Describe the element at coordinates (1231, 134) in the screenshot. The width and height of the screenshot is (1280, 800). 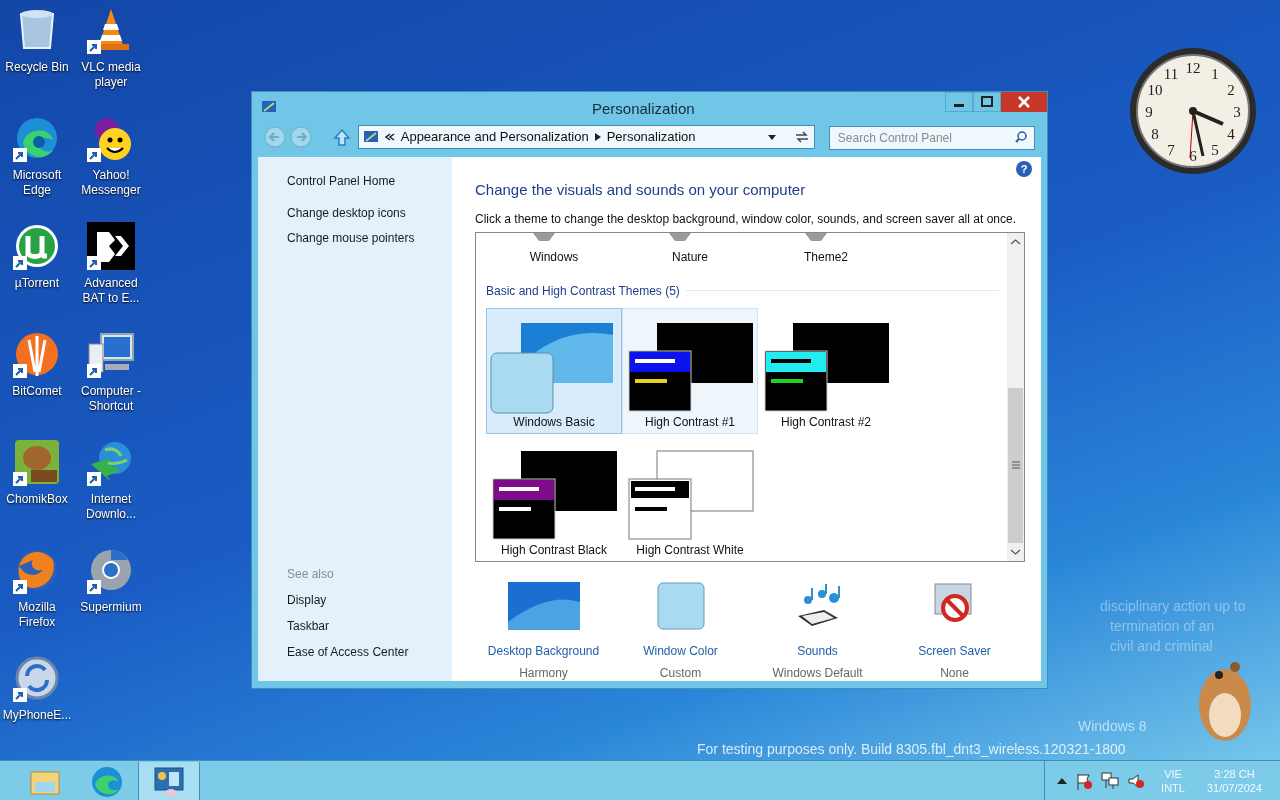
I see `clock-numeral: 4` at that location.